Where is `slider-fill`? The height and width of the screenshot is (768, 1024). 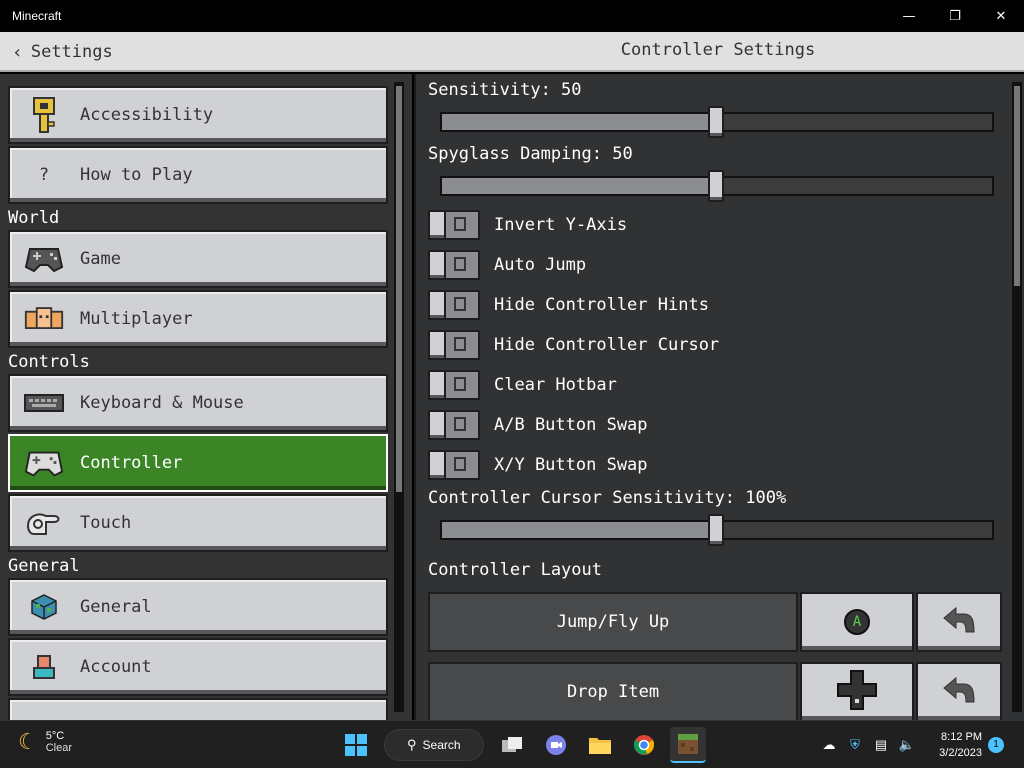
slider-fill is located at coordinates (576, 122).